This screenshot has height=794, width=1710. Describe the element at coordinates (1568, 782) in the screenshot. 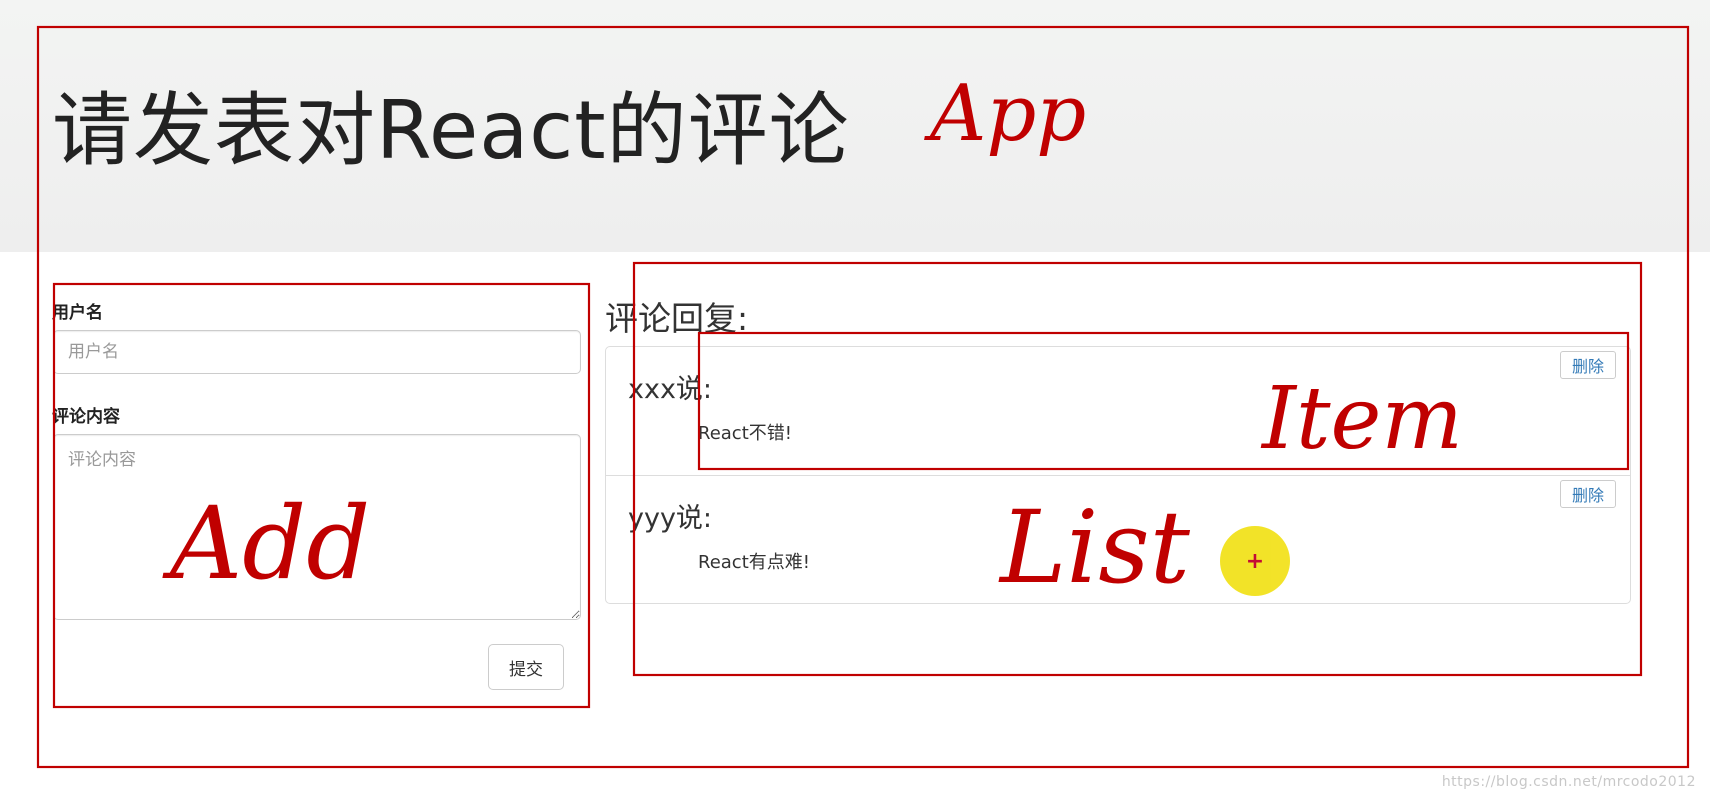

I see `watermark: https://blog.csdn.net/mrcodo2012` at that location.